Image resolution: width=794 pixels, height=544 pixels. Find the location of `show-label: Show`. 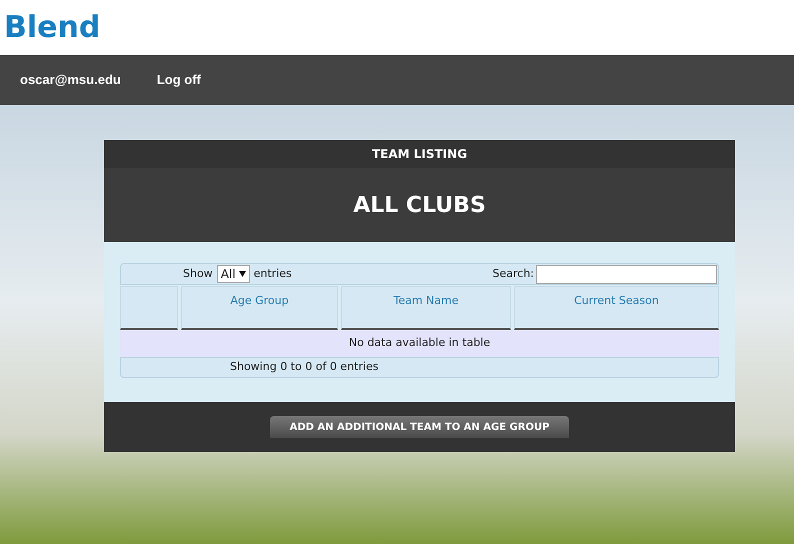

show-label: Show is located at coordinates (198, 274).